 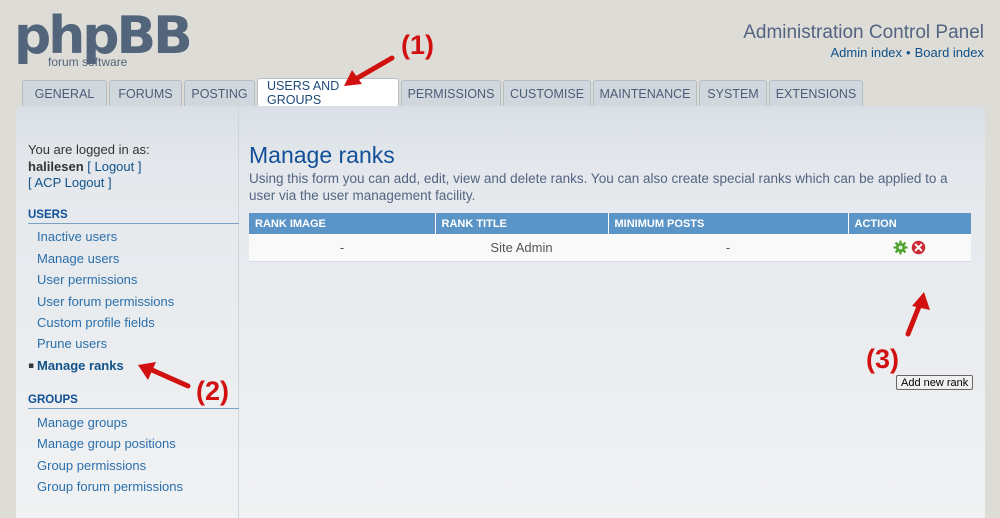 I want to click on col-rank-title: RANK TITLE, so click(x=522, y=223).